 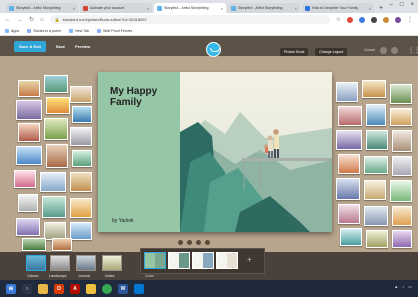 I want to click on add-page-button: +, so click(x=249, y=259).